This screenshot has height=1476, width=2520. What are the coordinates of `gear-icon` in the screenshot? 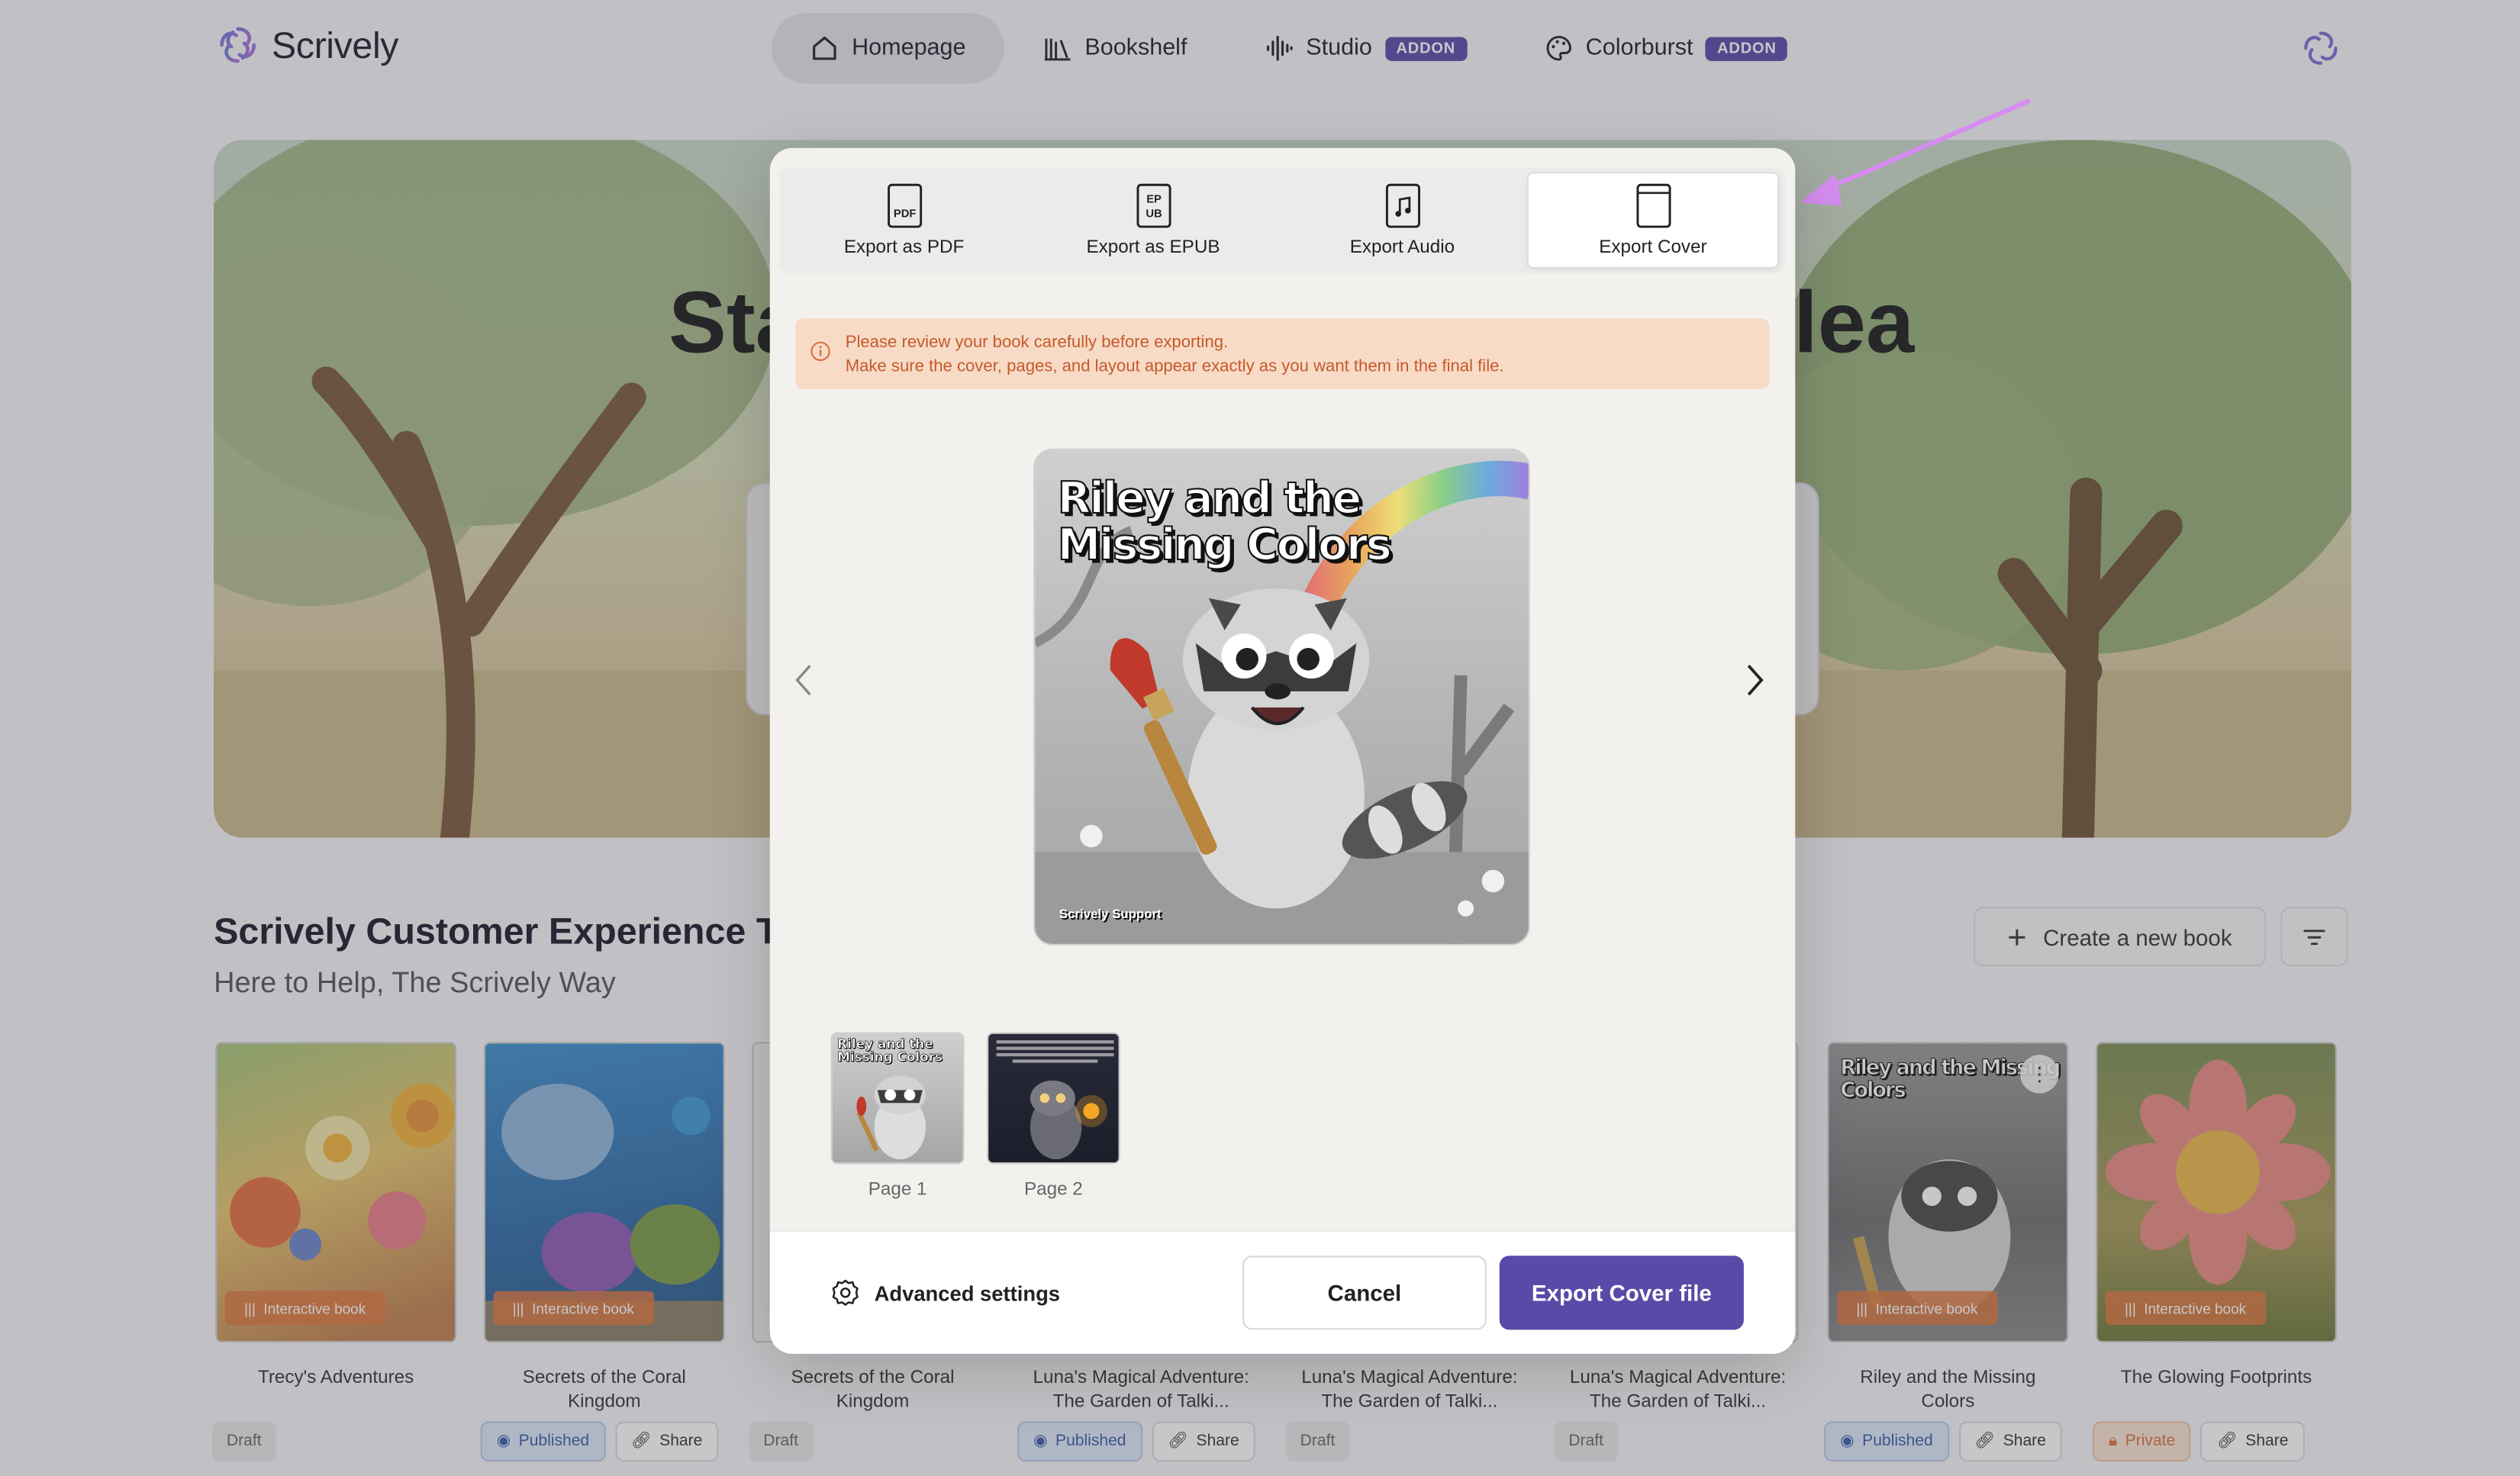 It's located at (845, 1292).